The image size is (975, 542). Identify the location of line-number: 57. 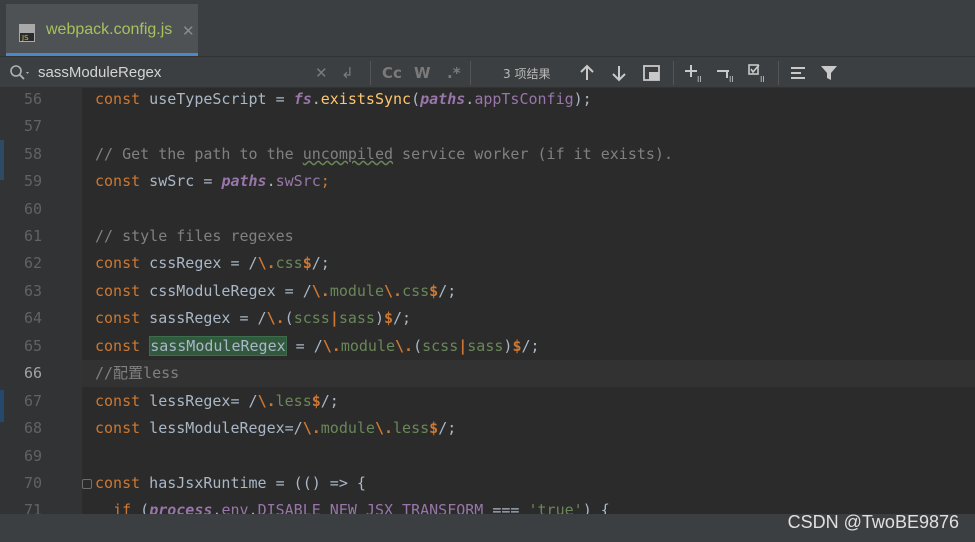
(32, 126).